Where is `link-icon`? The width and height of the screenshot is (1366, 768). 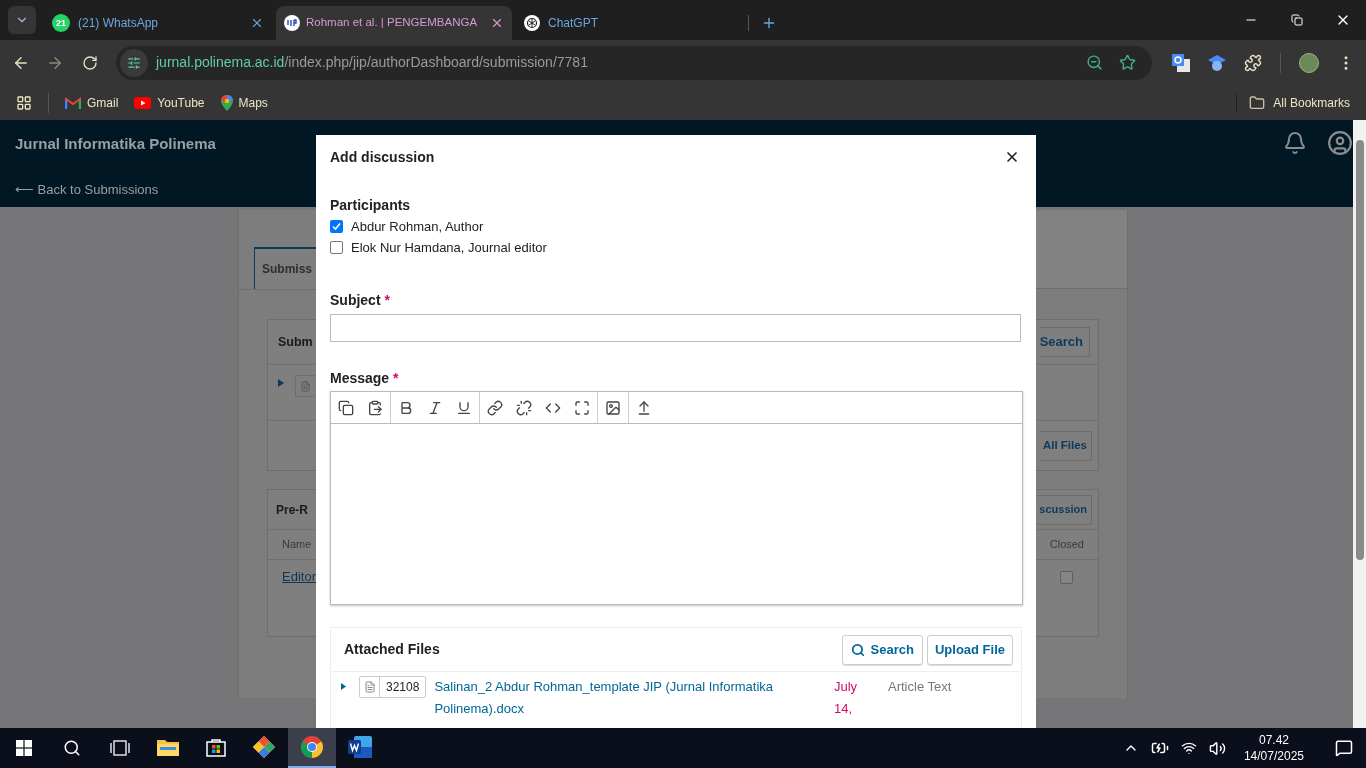 link-icon is located at coordinates (495, 407).